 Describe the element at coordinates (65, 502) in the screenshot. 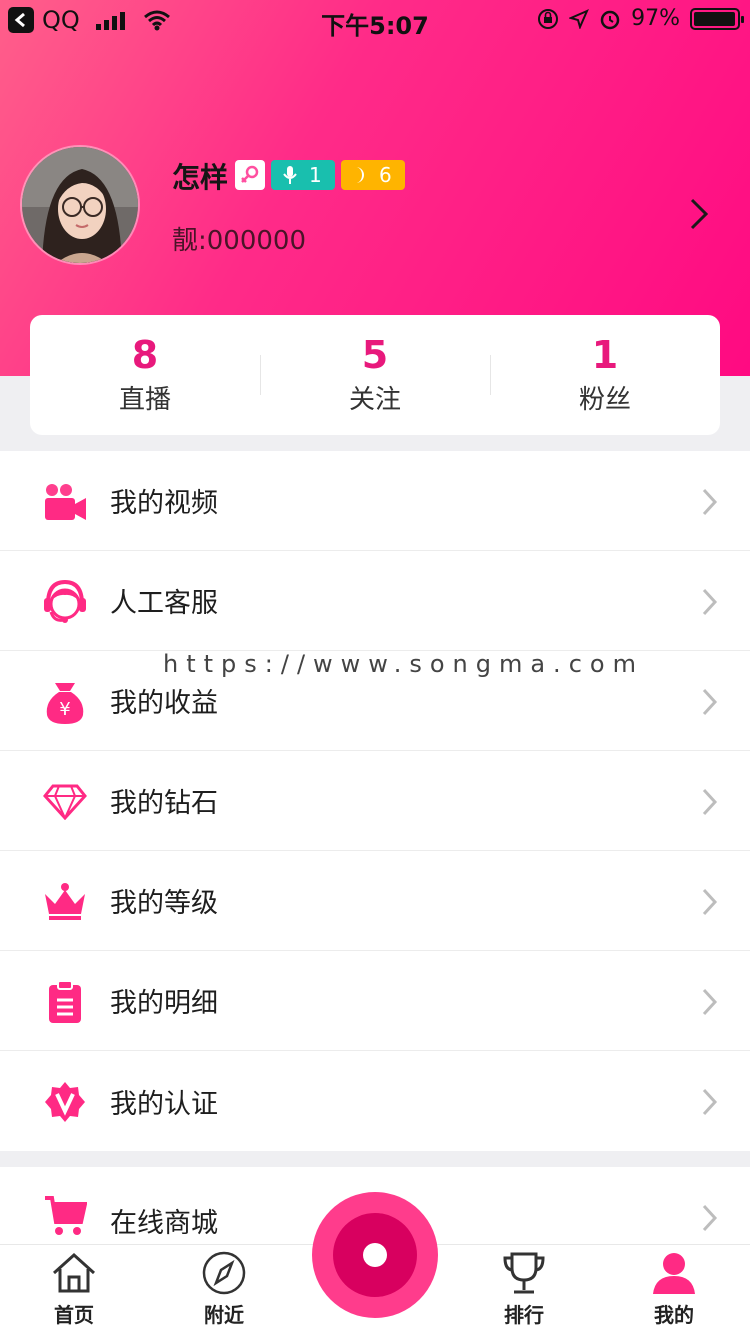

I see `video-camera-icon` at that location.